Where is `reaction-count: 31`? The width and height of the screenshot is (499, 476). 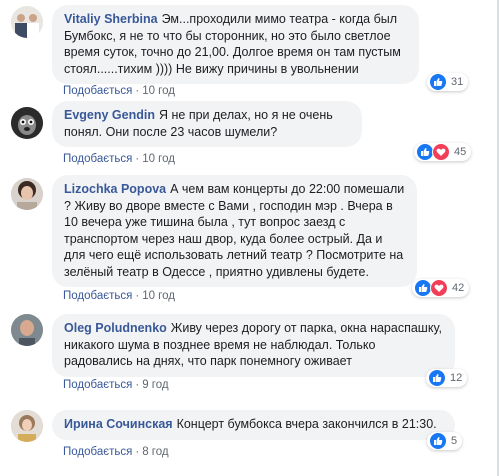 reaction-count: 31 is located at coordinates (457, 82).